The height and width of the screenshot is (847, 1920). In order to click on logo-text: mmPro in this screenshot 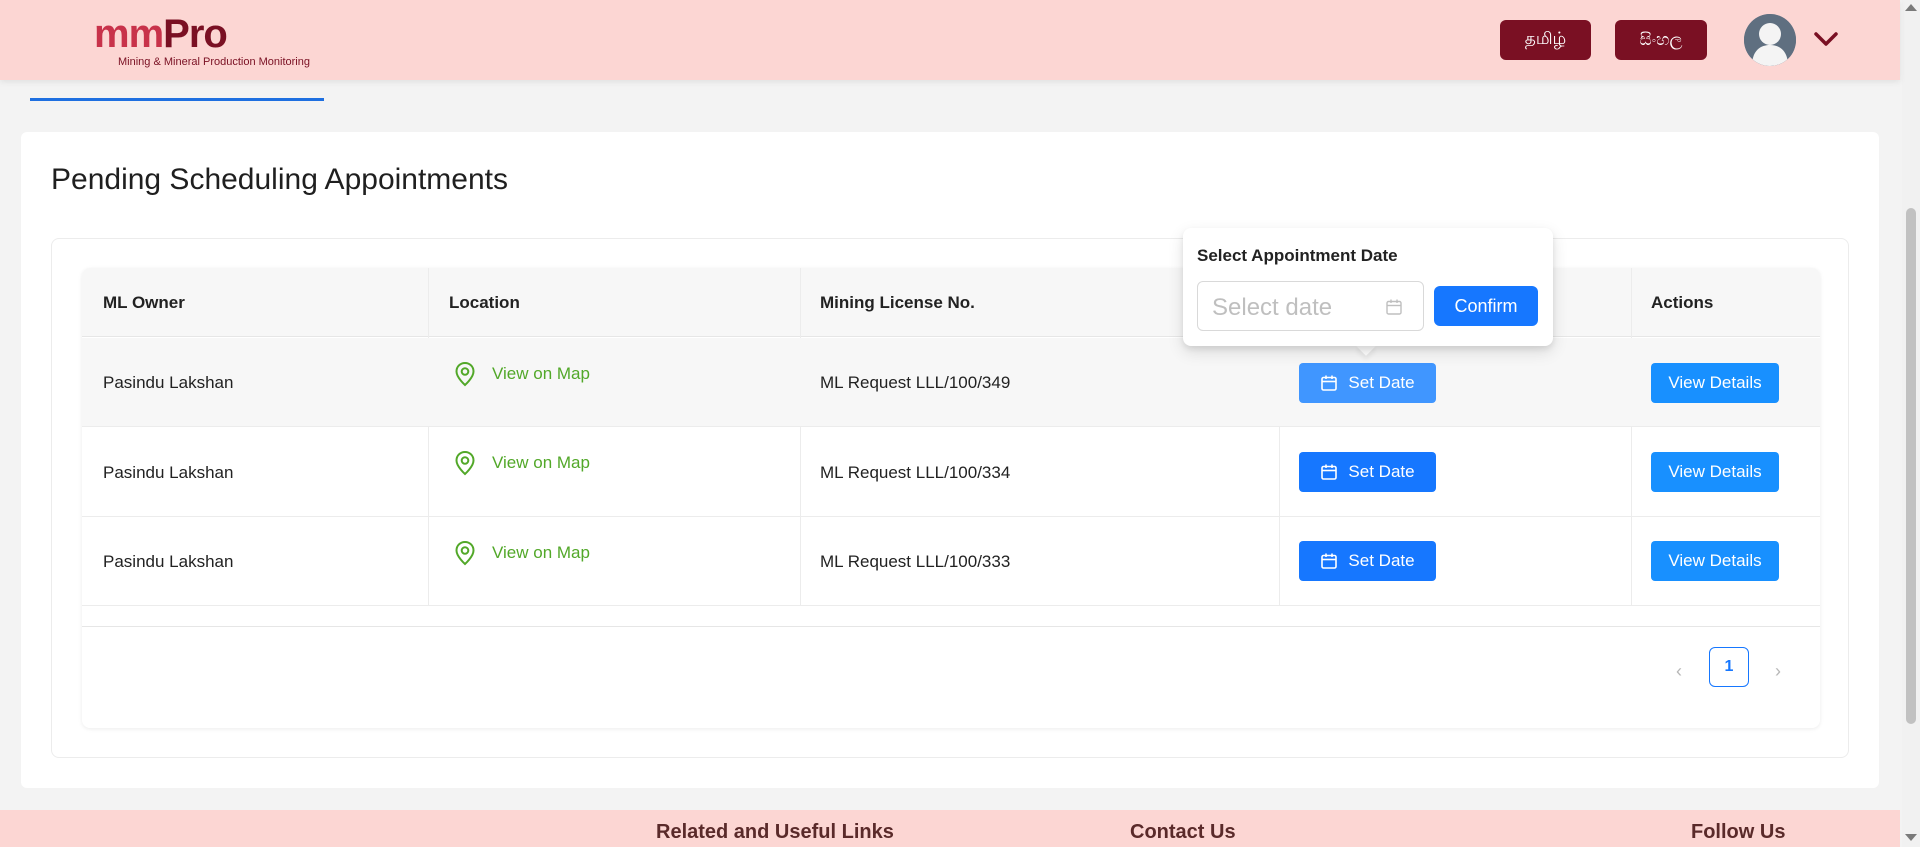, I will do `click(161, 34)`.